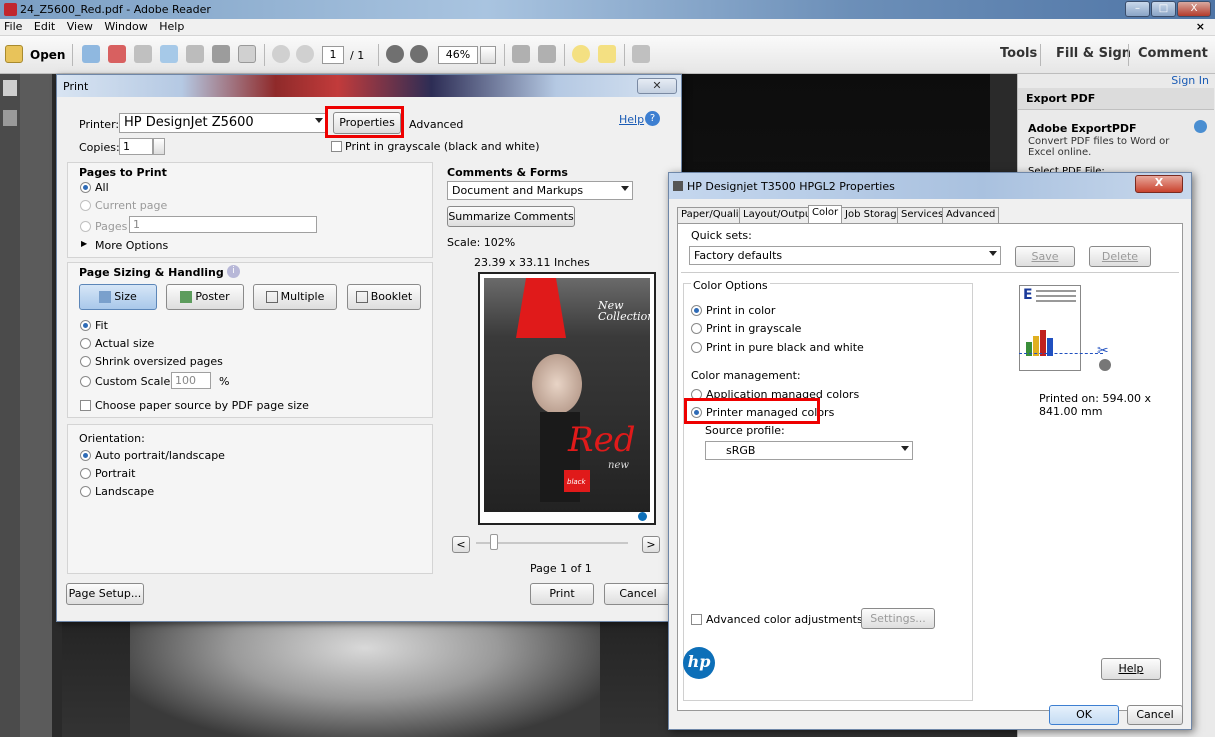 The image size is (1215, 737). I want to click on toolbar-separator, so click(264, 55).